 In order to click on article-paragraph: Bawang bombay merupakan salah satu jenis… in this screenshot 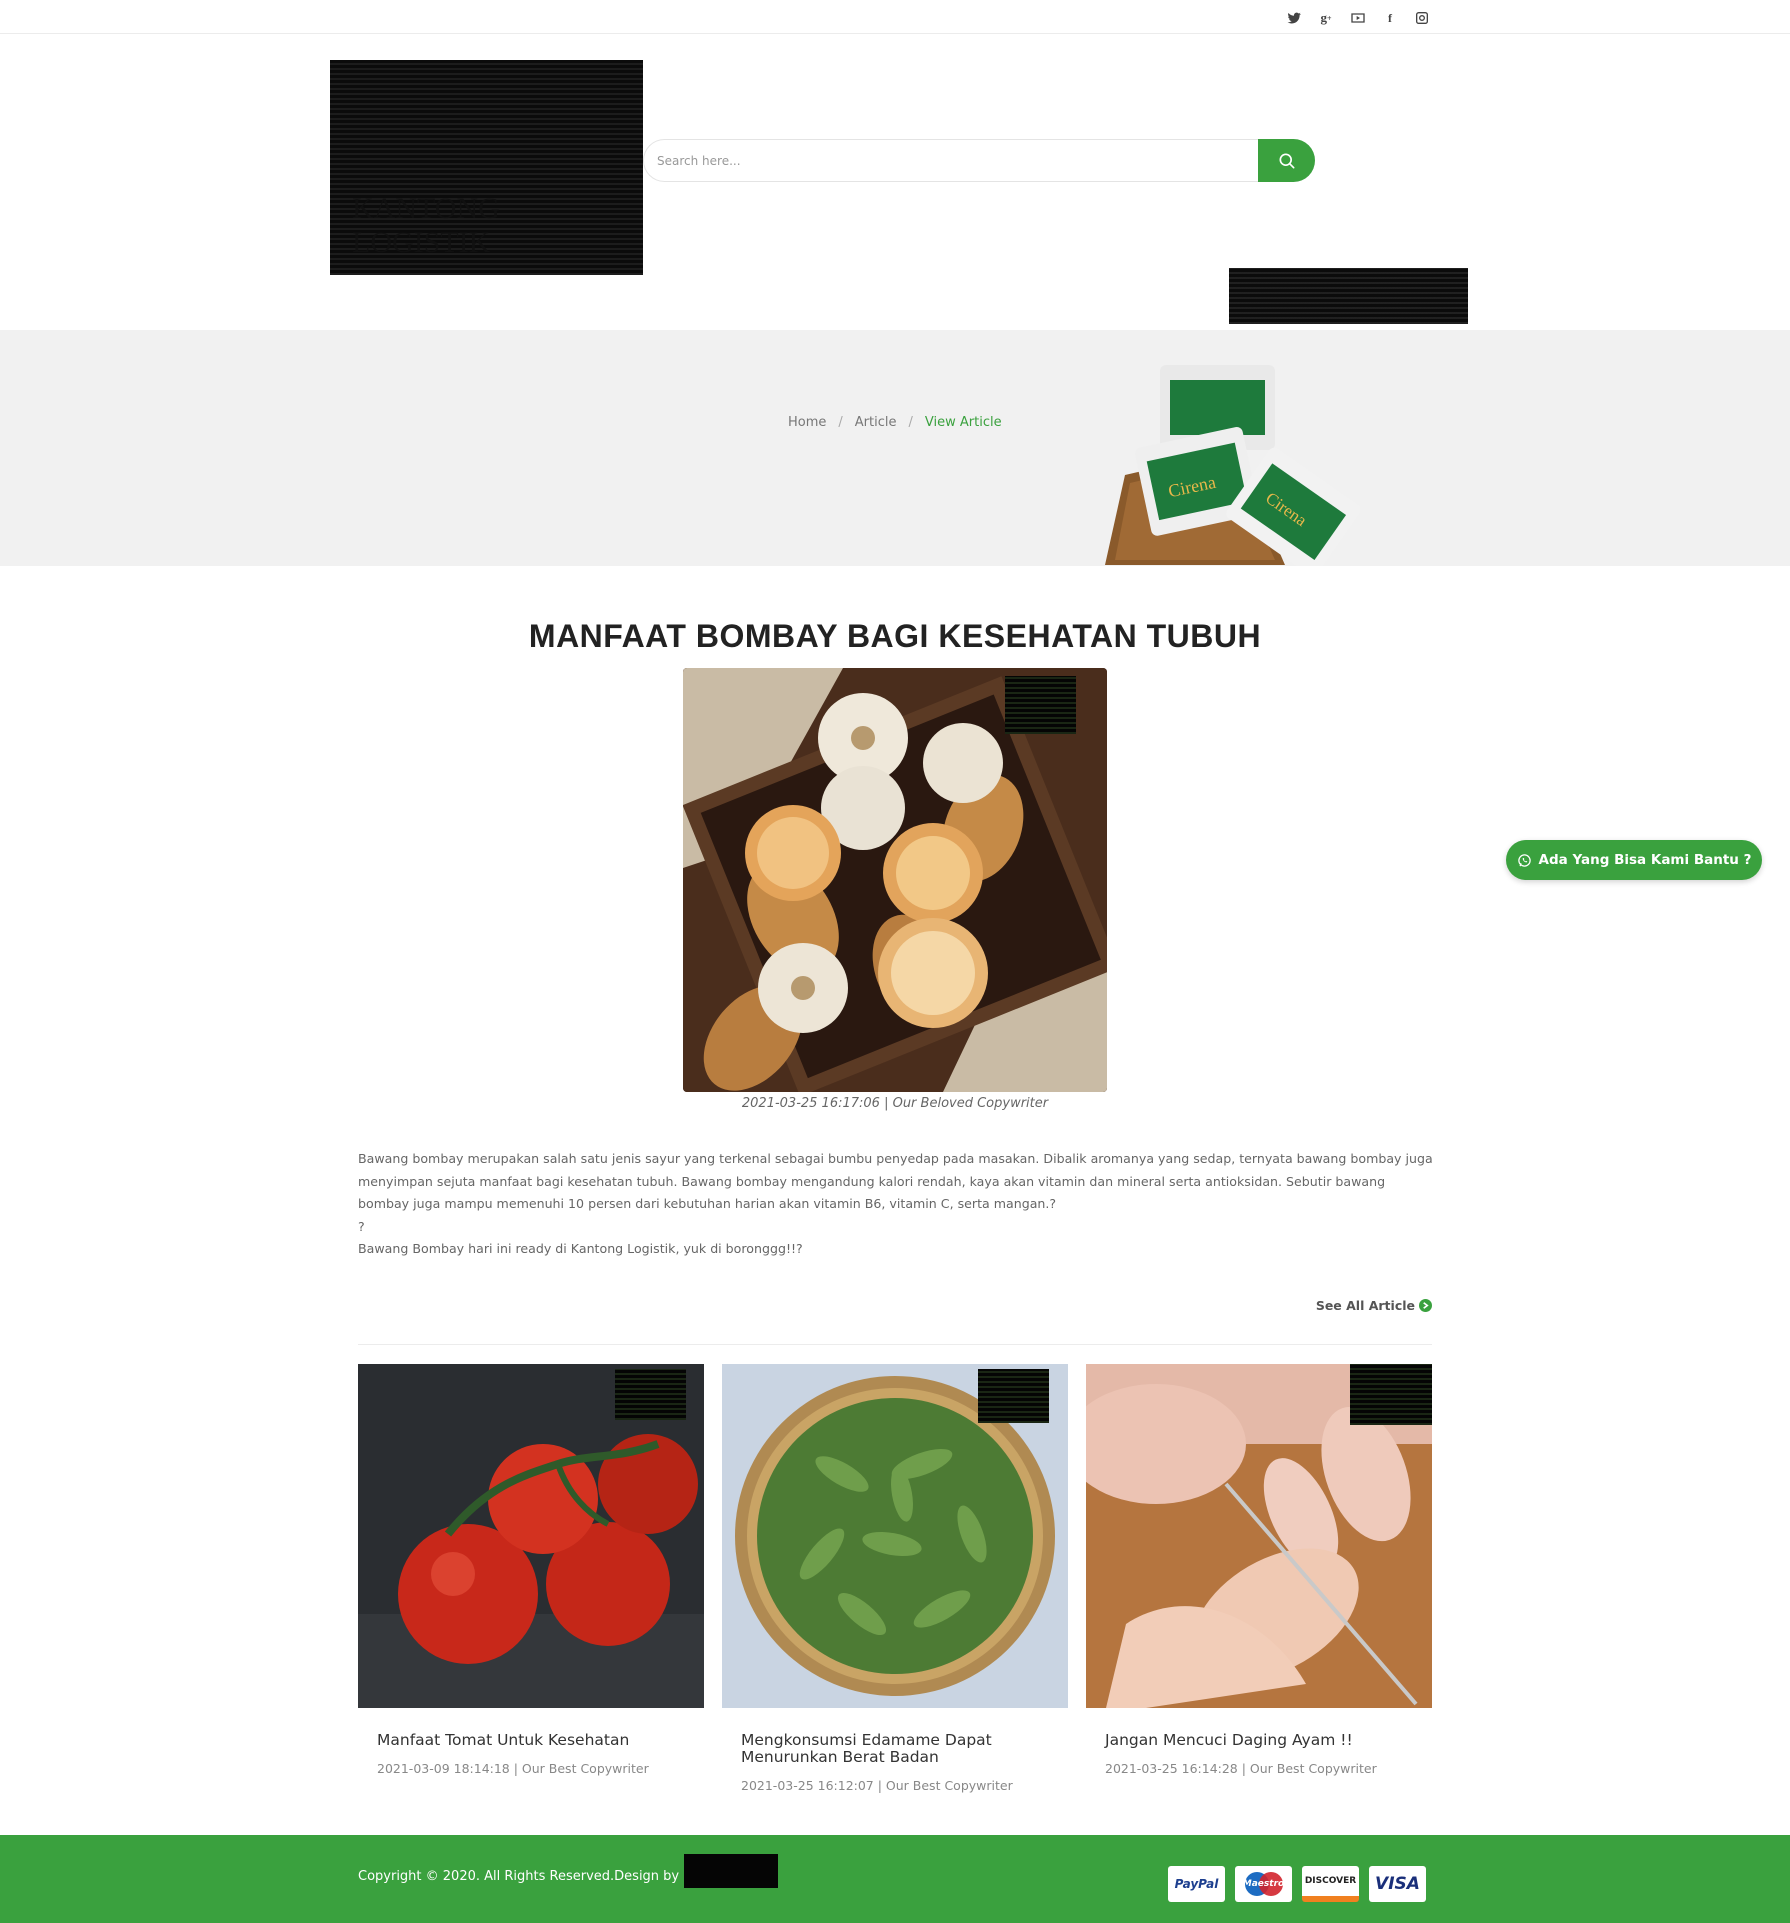, I will do `click(895, 1181)`.